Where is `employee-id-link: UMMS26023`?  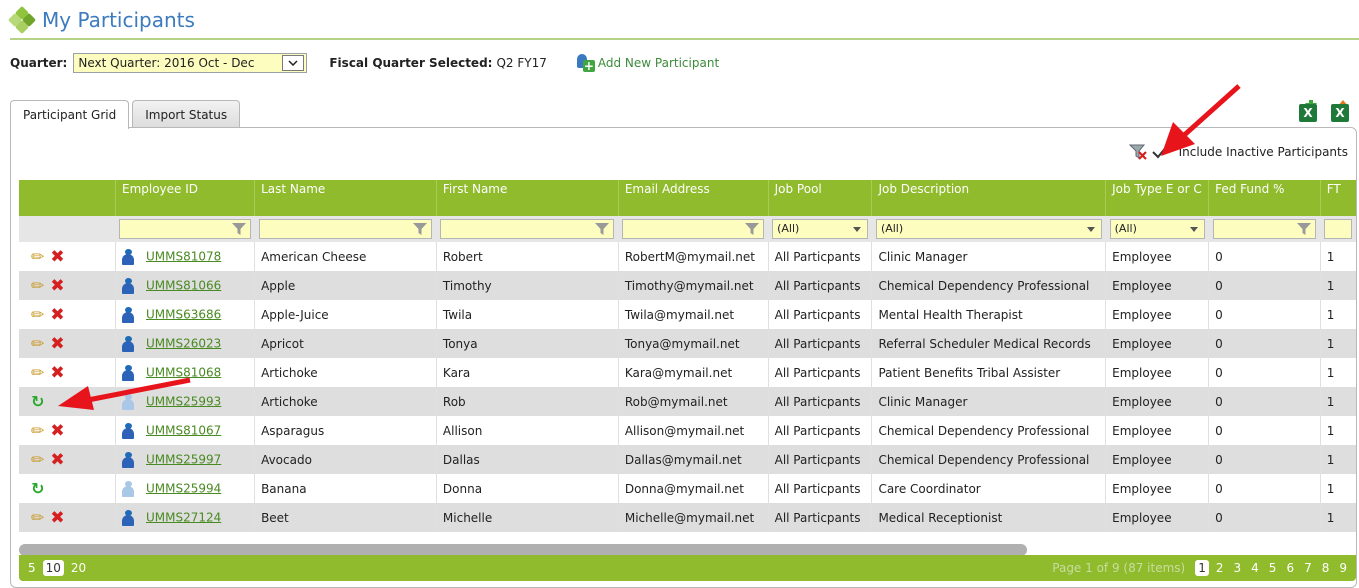
employee-id-link: UMMS26023 is located at coordinates (183, 343).